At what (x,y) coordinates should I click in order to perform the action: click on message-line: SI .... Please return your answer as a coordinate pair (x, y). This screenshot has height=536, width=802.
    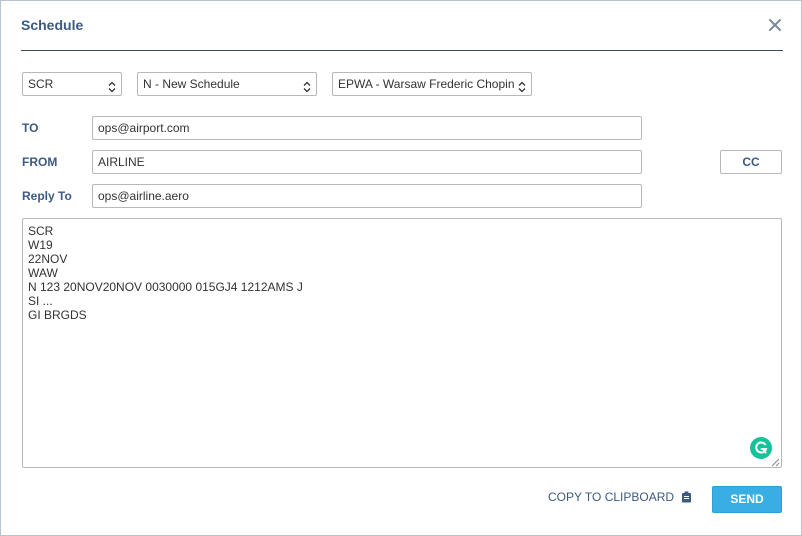
    Looking at the image, I should click on (40, 301).